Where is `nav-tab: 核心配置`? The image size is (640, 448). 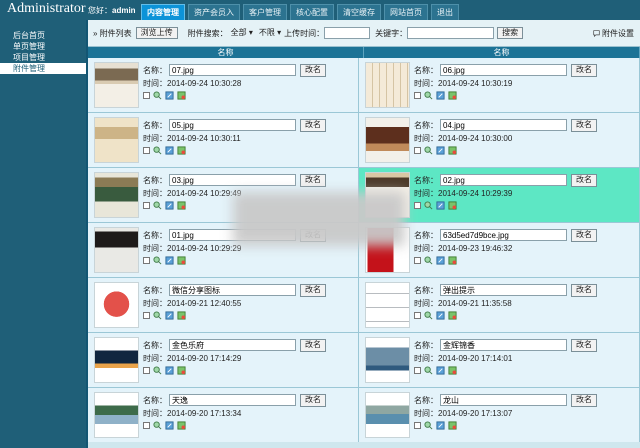 nav-tab: 核心配置 is located at coordinates (312, 12).